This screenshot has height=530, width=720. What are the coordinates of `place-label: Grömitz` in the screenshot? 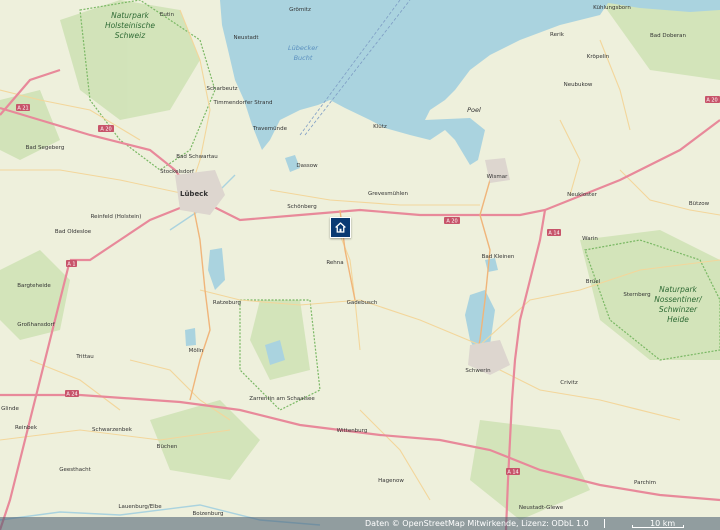 It's located at (300, 10).